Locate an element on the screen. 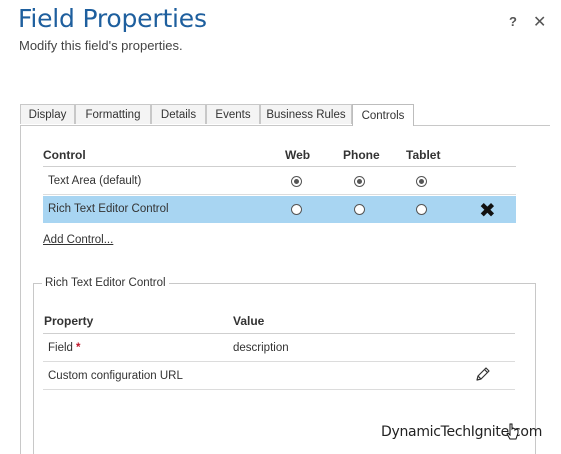 This screenshot has width=561, height=454. tab-formatting: Formatting is located at coordinates (113, 114).